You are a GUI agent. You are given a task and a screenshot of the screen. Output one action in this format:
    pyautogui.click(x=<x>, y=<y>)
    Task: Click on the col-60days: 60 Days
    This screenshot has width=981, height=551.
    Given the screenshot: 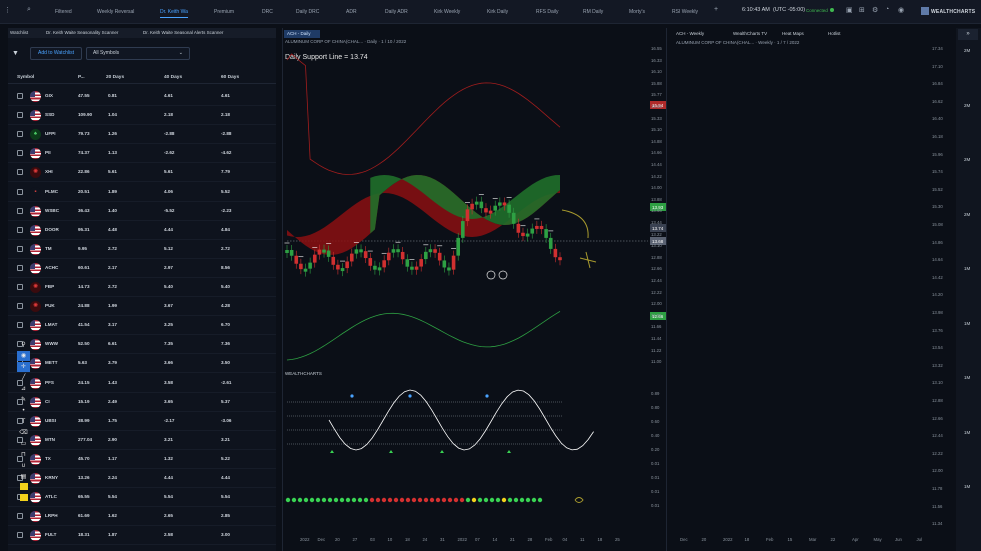 What is the action you would take?
    pyautogui.click(x=230, y=77)
    